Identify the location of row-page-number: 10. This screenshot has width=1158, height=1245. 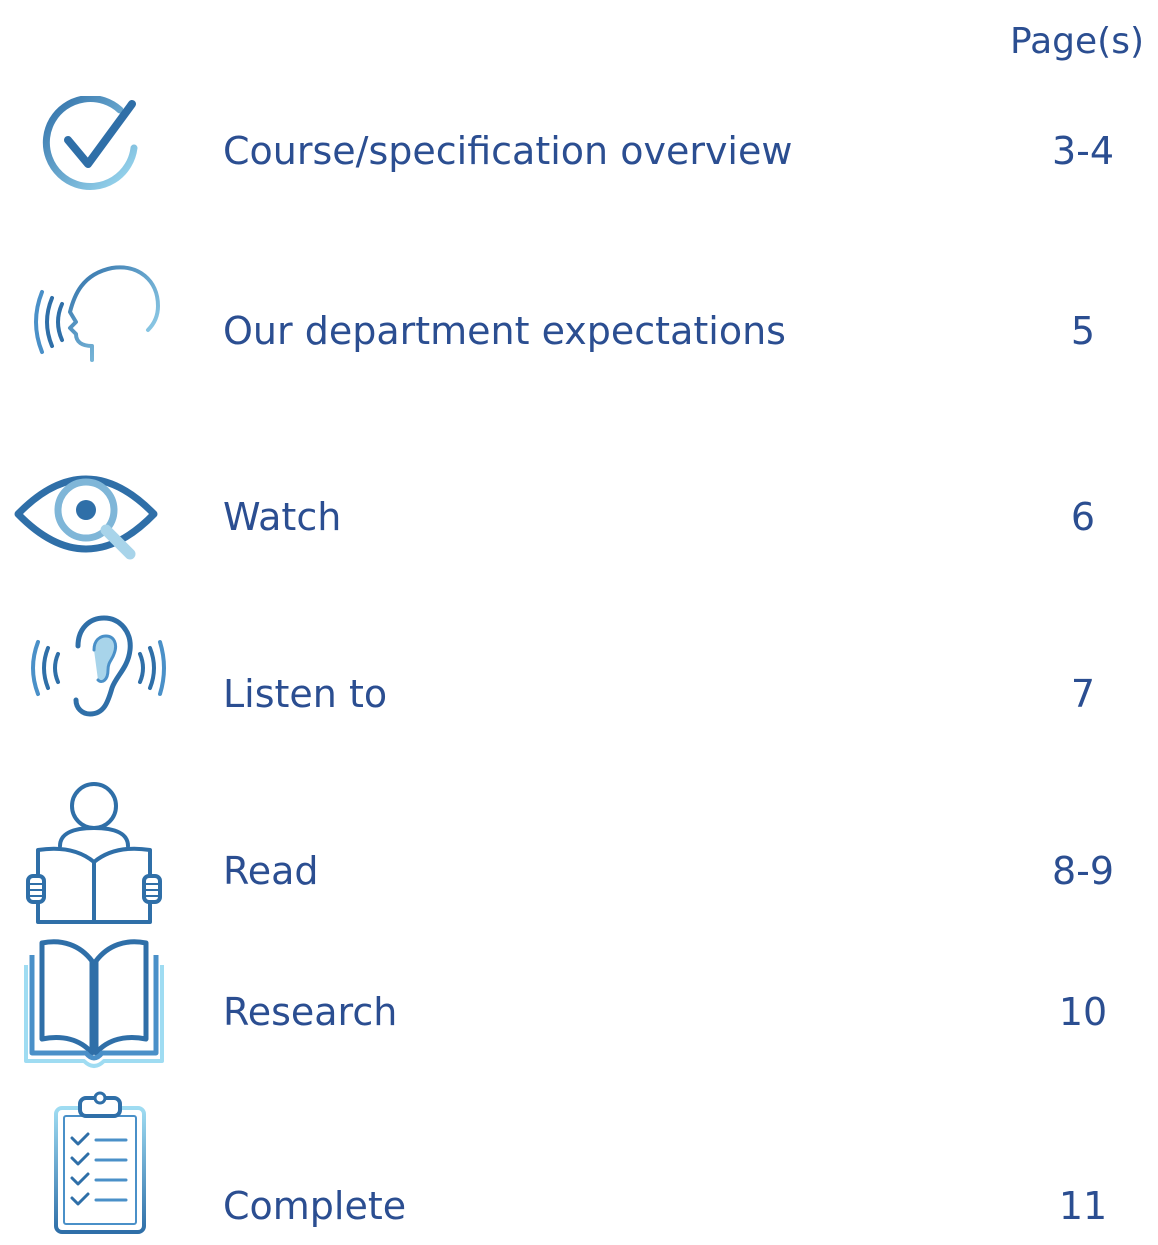
(1083, 1012).